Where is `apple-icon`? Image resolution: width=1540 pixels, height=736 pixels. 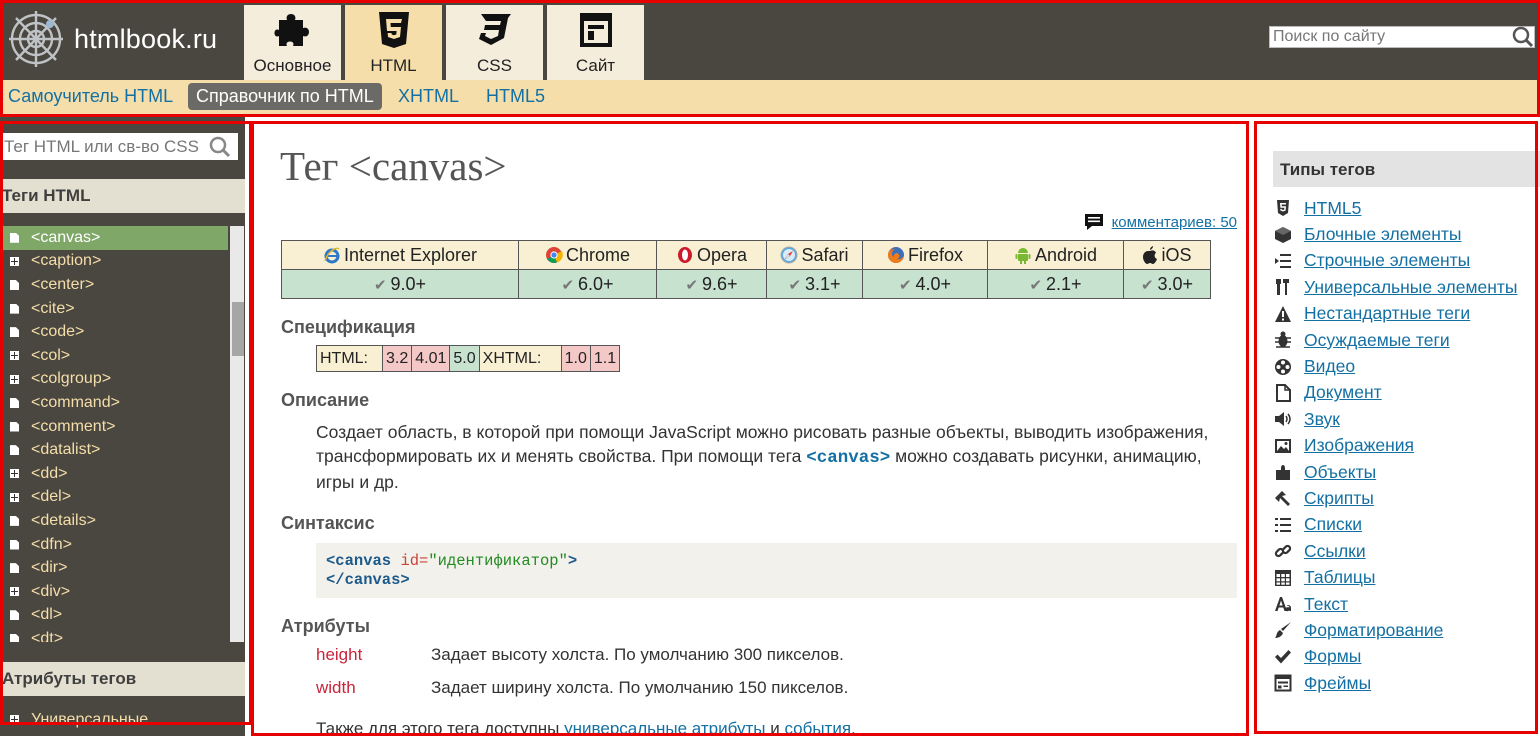
apple-icon is located at coordinates (1150, 254).